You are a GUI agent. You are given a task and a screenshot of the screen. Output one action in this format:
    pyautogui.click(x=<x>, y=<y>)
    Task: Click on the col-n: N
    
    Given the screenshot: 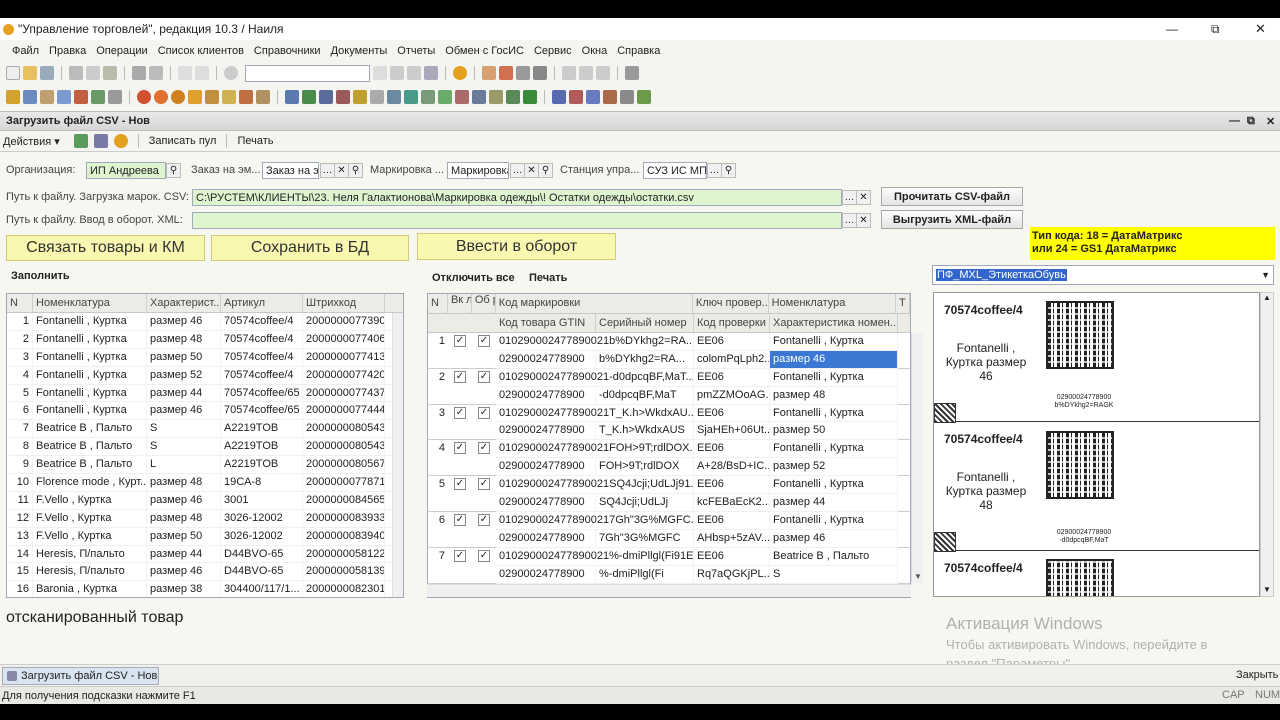 What is the action you would take?
    pyautogui.click(x=20, y=303)
    